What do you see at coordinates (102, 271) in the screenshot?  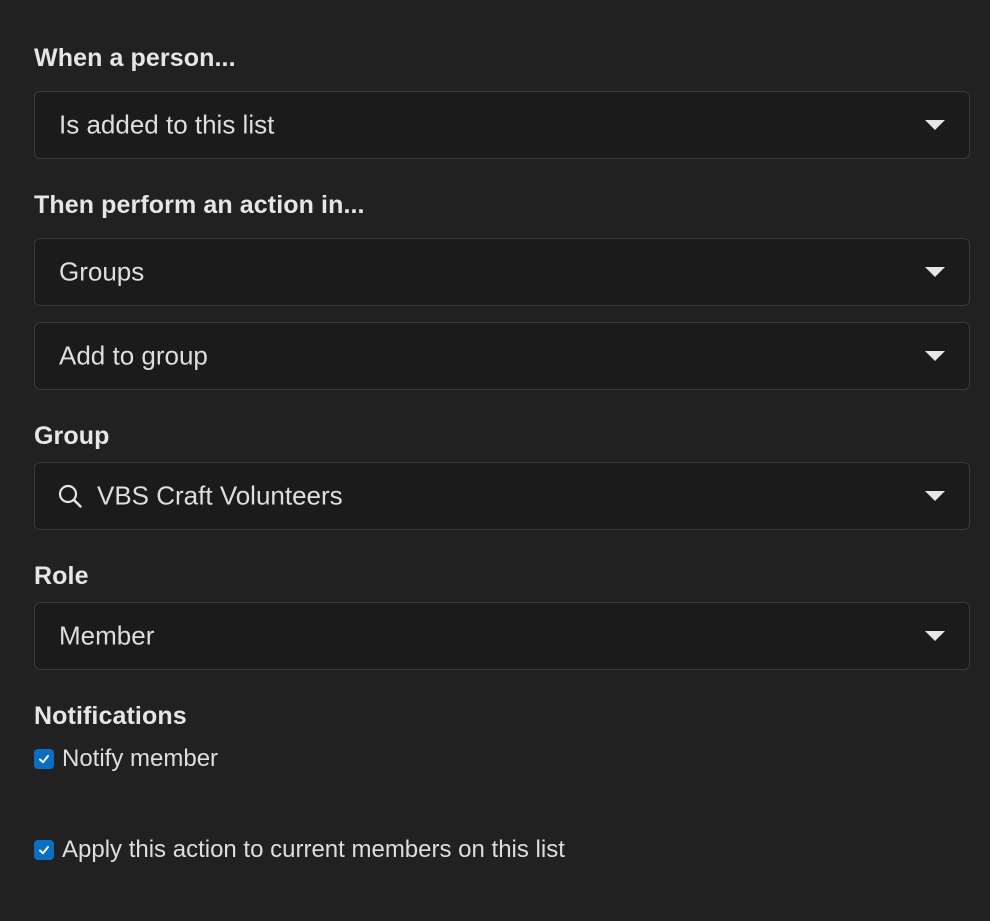 I see `action-module-select-value: Groups` at bounding box center [102, 271].